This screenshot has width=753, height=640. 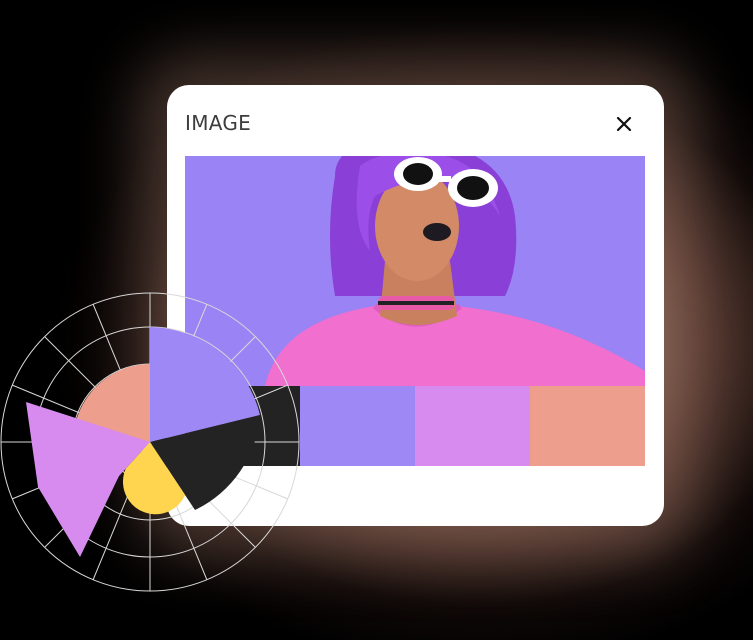 I want to click on swatch-salmon, so click(x=587, y=426).